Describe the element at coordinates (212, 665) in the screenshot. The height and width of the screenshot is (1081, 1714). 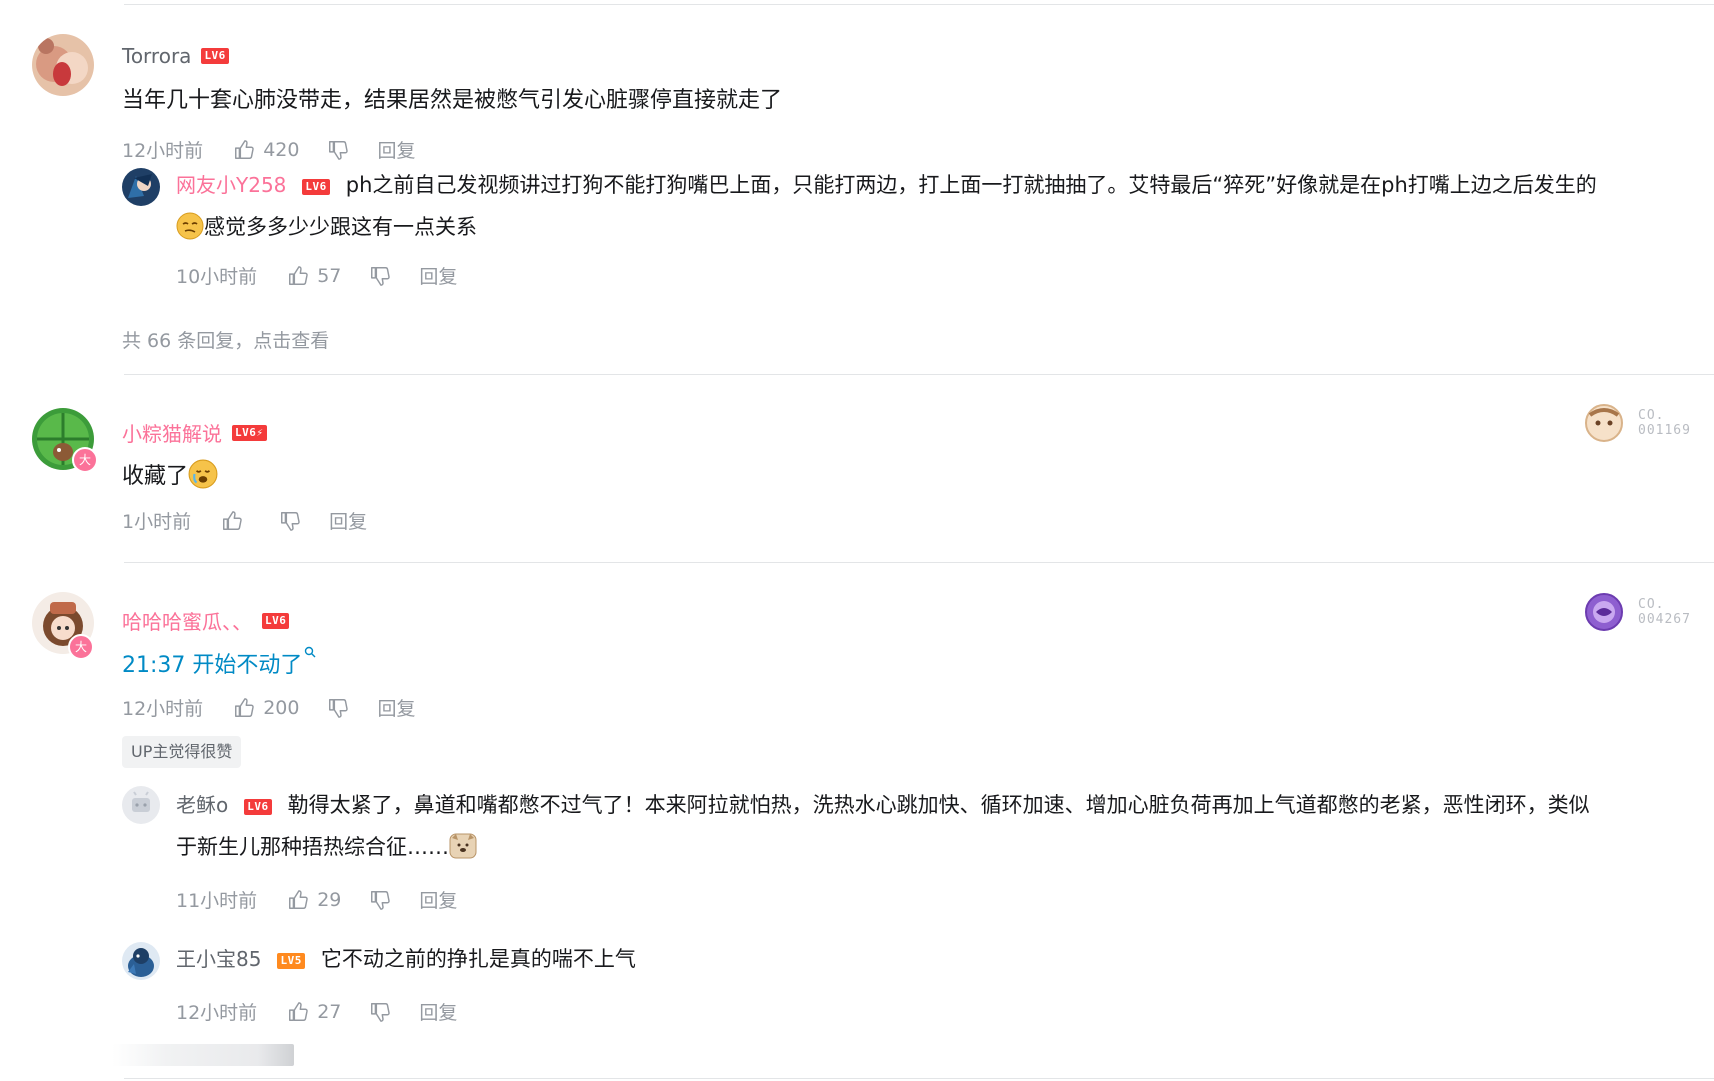
I see `timestamp-link: 21:37 开始不动了` at that location.